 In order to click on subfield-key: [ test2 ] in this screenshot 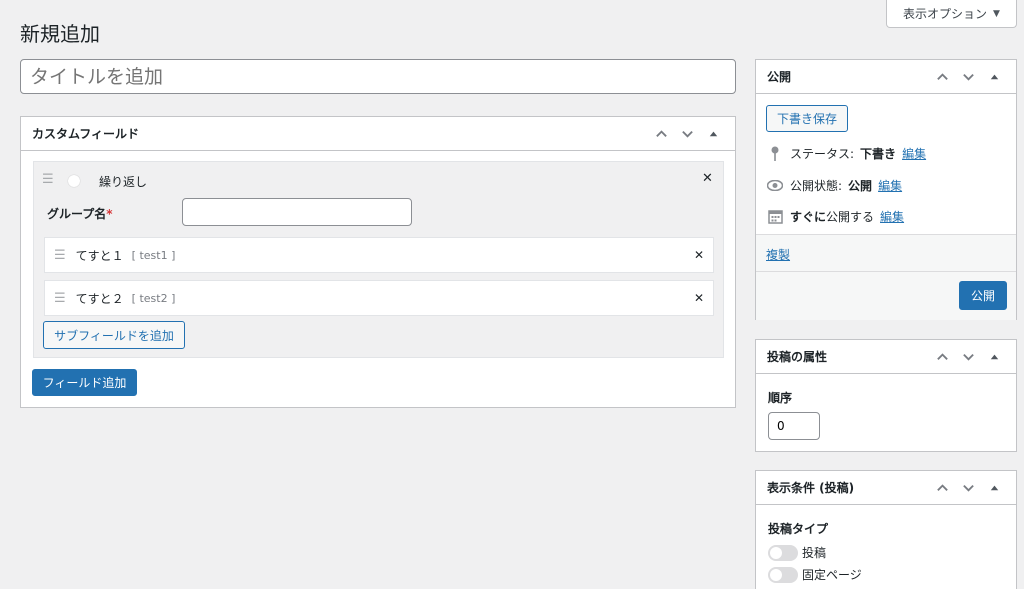, I will do `click(153, 298)`.